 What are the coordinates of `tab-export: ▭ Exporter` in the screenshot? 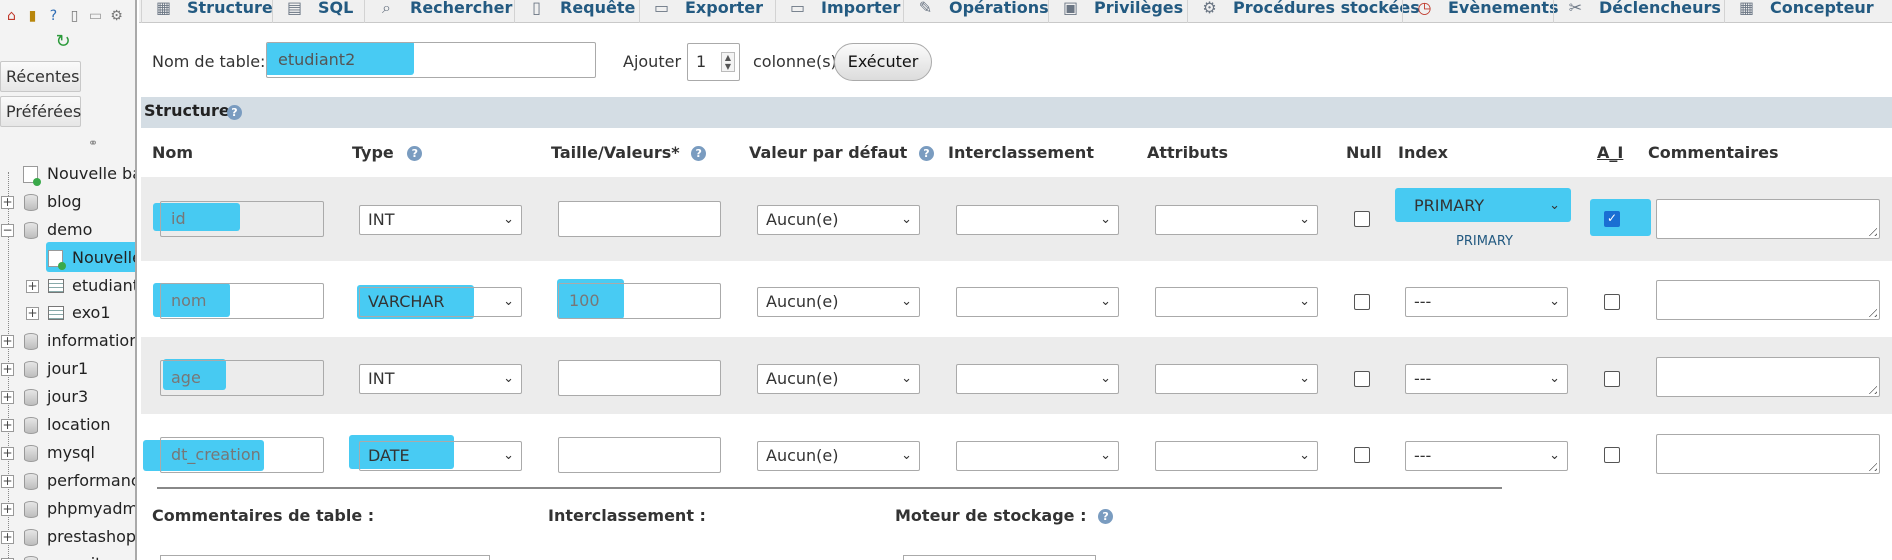 It's located at (707, 11).